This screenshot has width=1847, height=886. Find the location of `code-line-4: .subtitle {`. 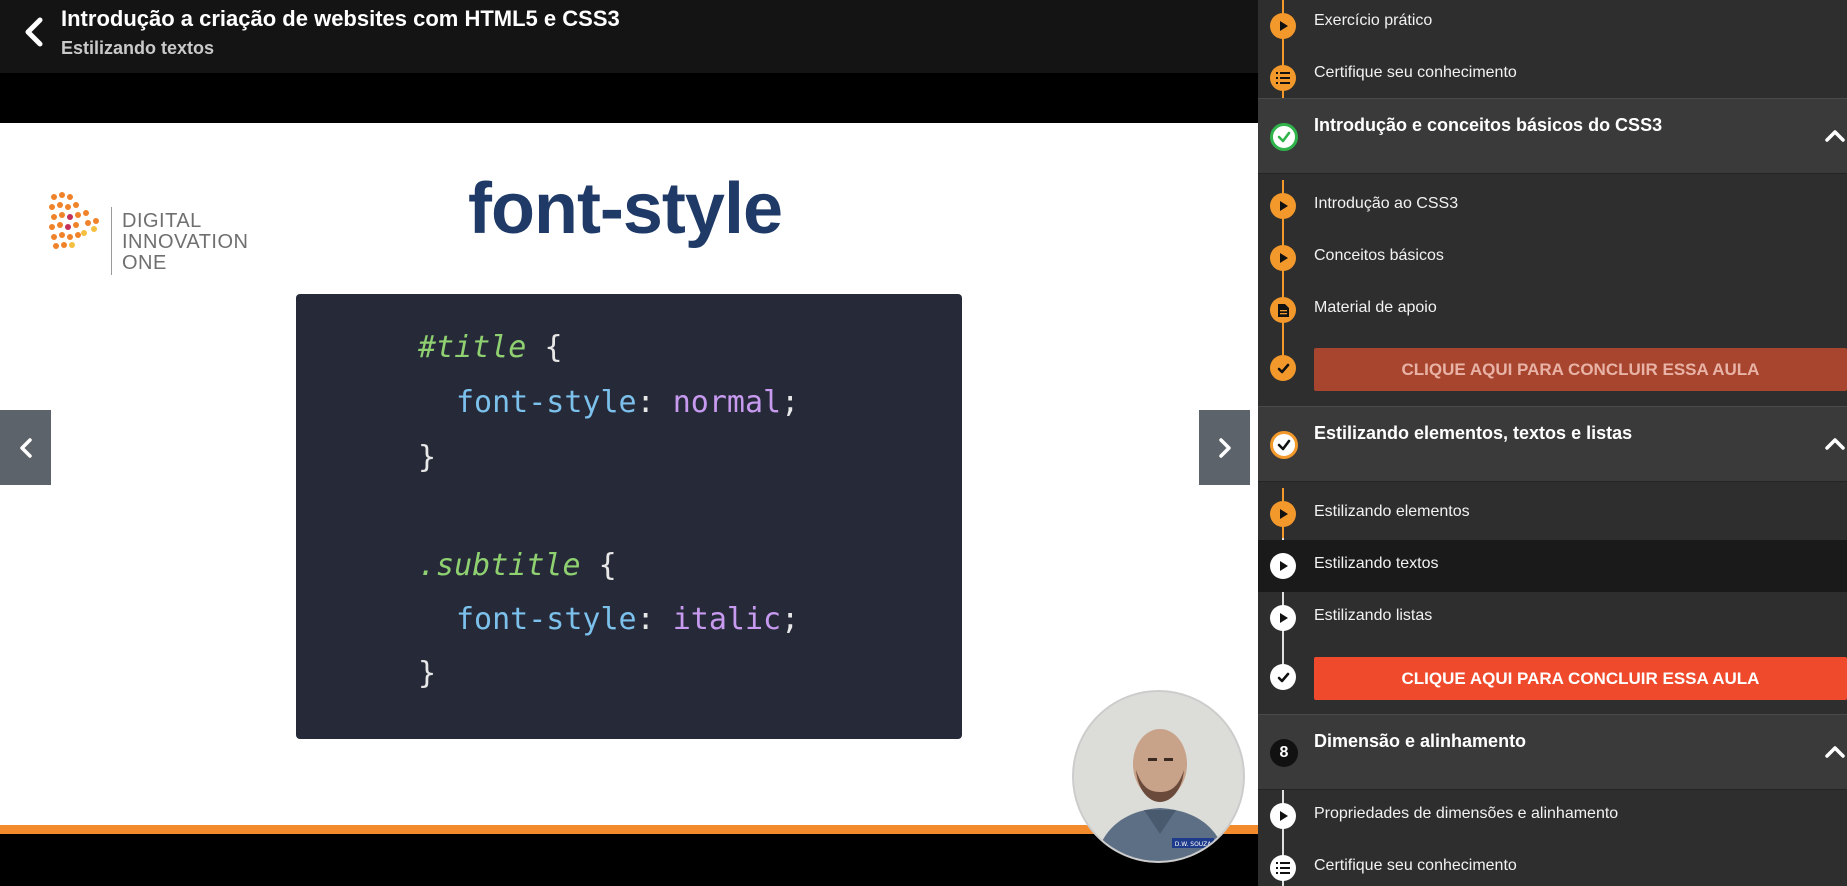

code-line-4: .subtitle { is located at coordinates (517, 565).